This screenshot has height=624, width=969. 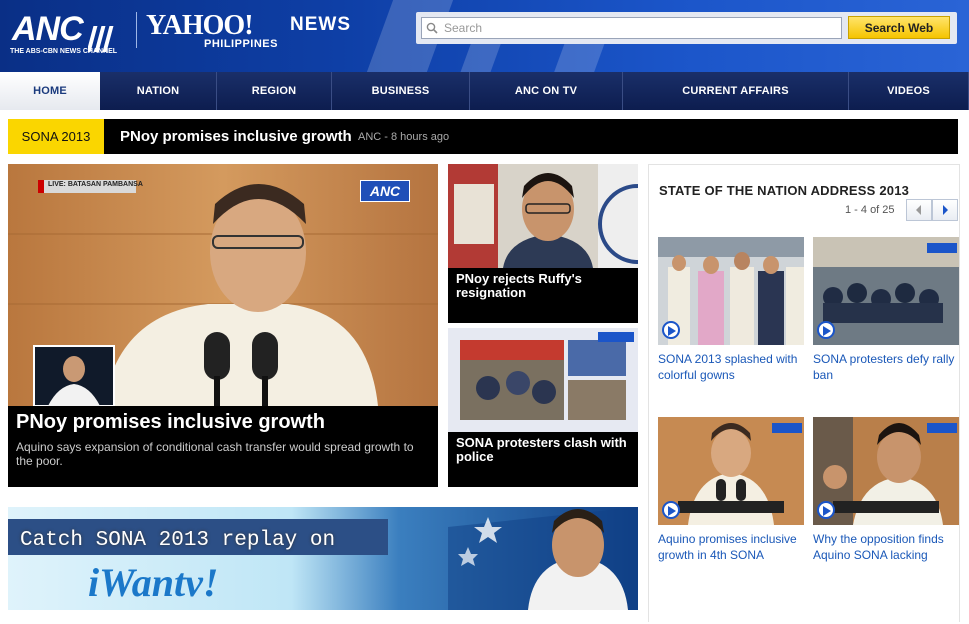 What do you see at coordinates (95, 184) in the screenshot?
I see `live-label: LIVE: BATASAN PAMBANSA` at bounding box center [95, 184].